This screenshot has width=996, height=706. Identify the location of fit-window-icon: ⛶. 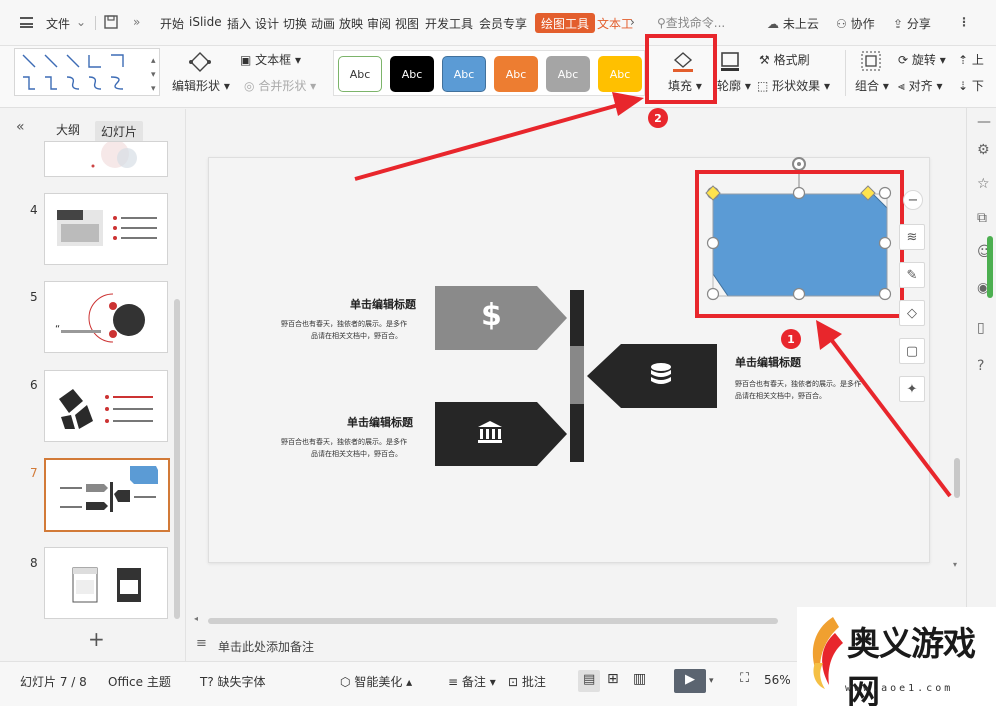
(744, 678).